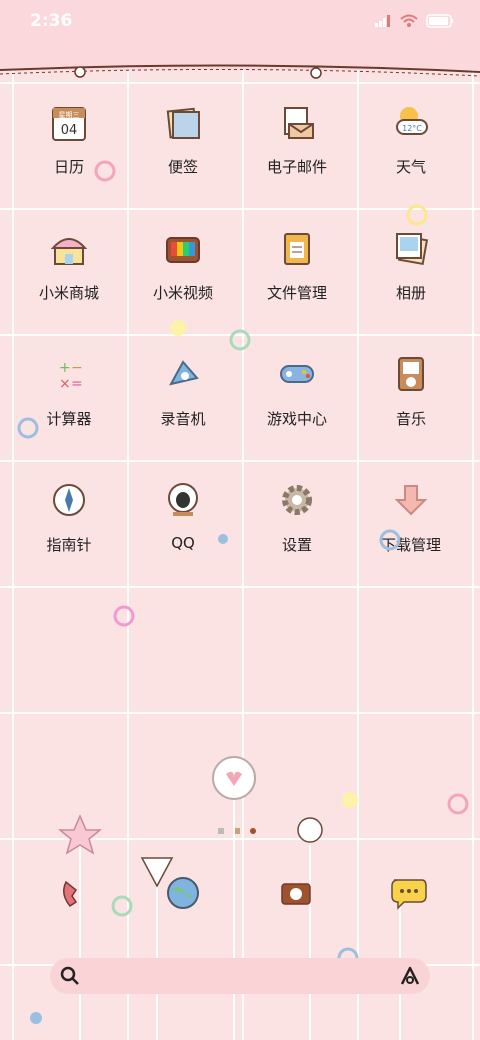  I want to click on app-label: 指南针, so click(69, 545).